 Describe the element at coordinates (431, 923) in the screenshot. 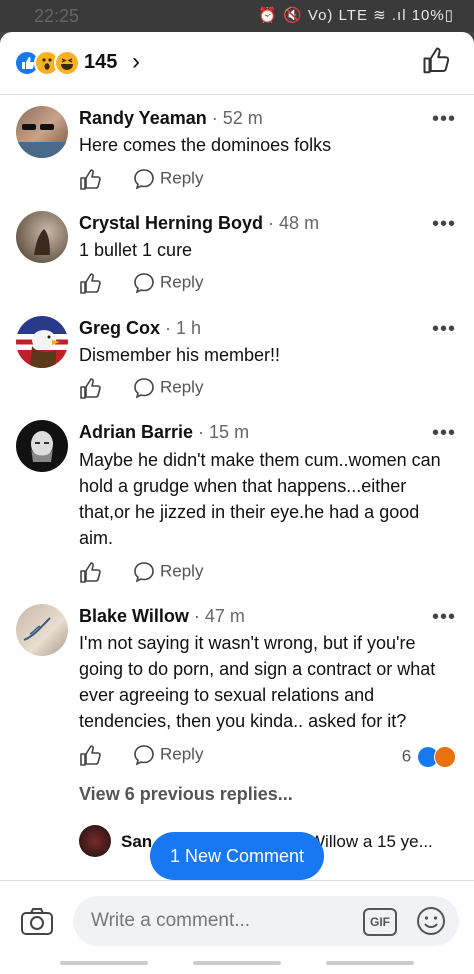

I see `sticker-icon` at that location.